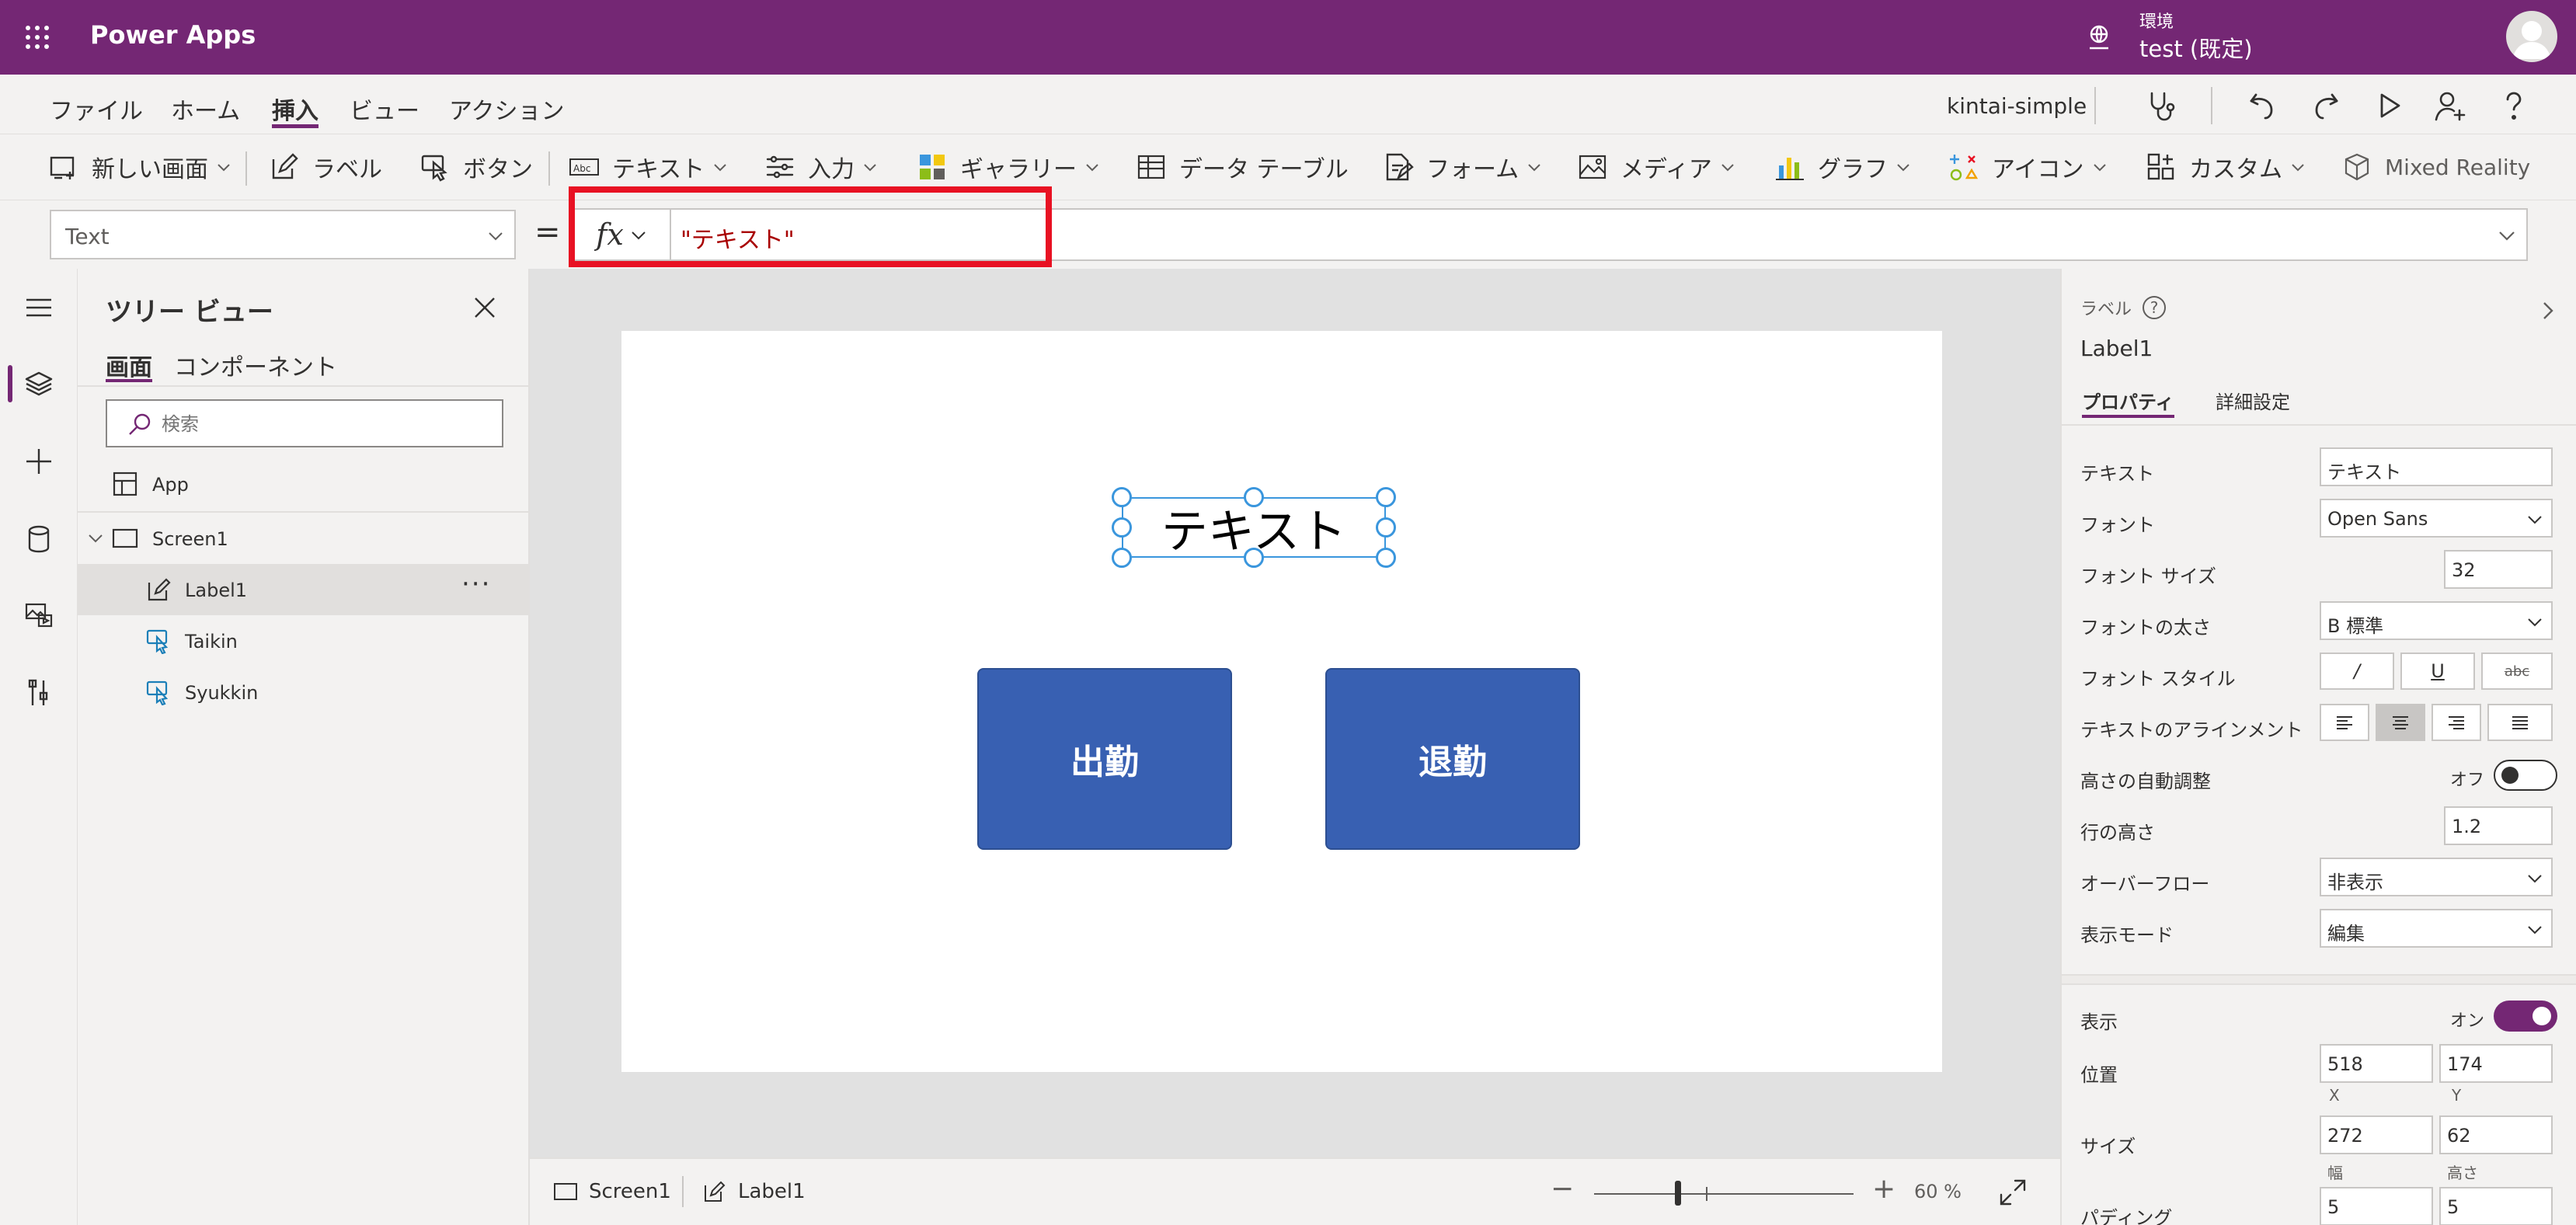  I want to click on insert-data-table-button: データ テーブル, so click(1242, 167).